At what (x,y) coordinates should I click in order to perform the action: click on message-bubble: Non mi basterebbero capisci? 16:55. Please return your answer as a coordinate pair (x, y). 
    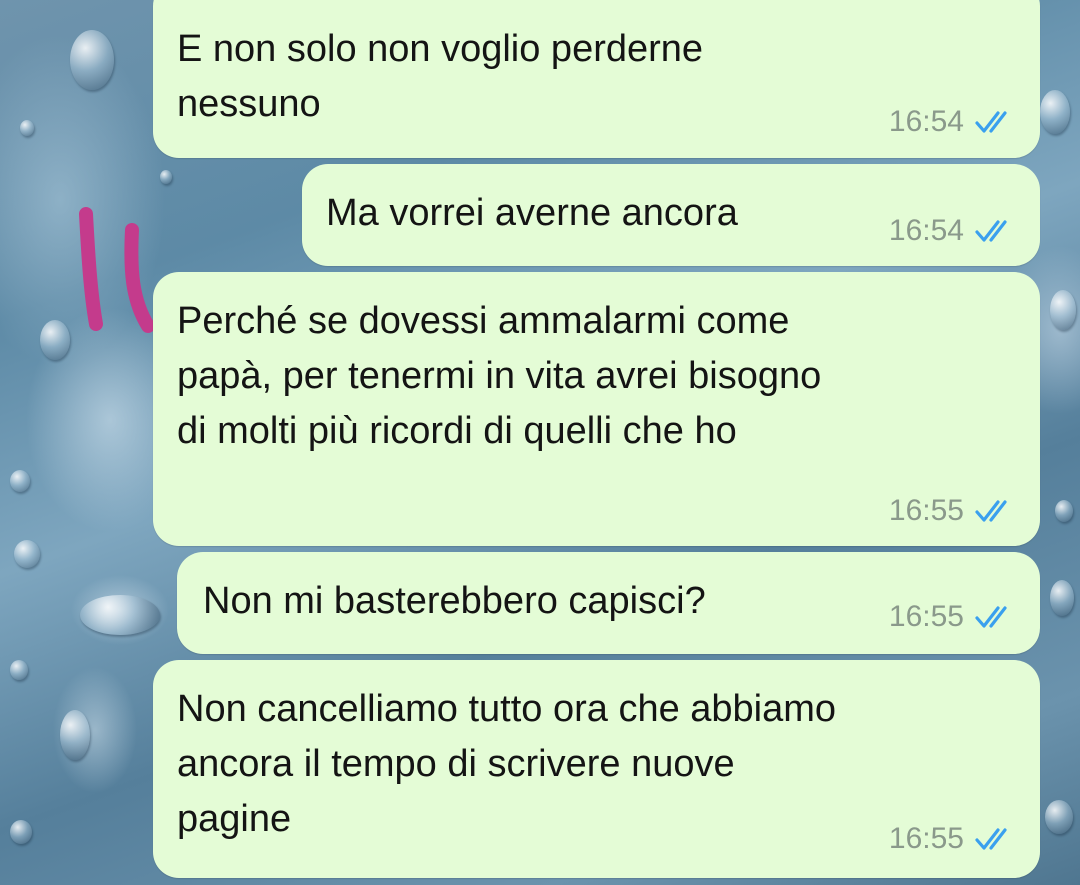
    Looking at the image, I should click on (608, 603).